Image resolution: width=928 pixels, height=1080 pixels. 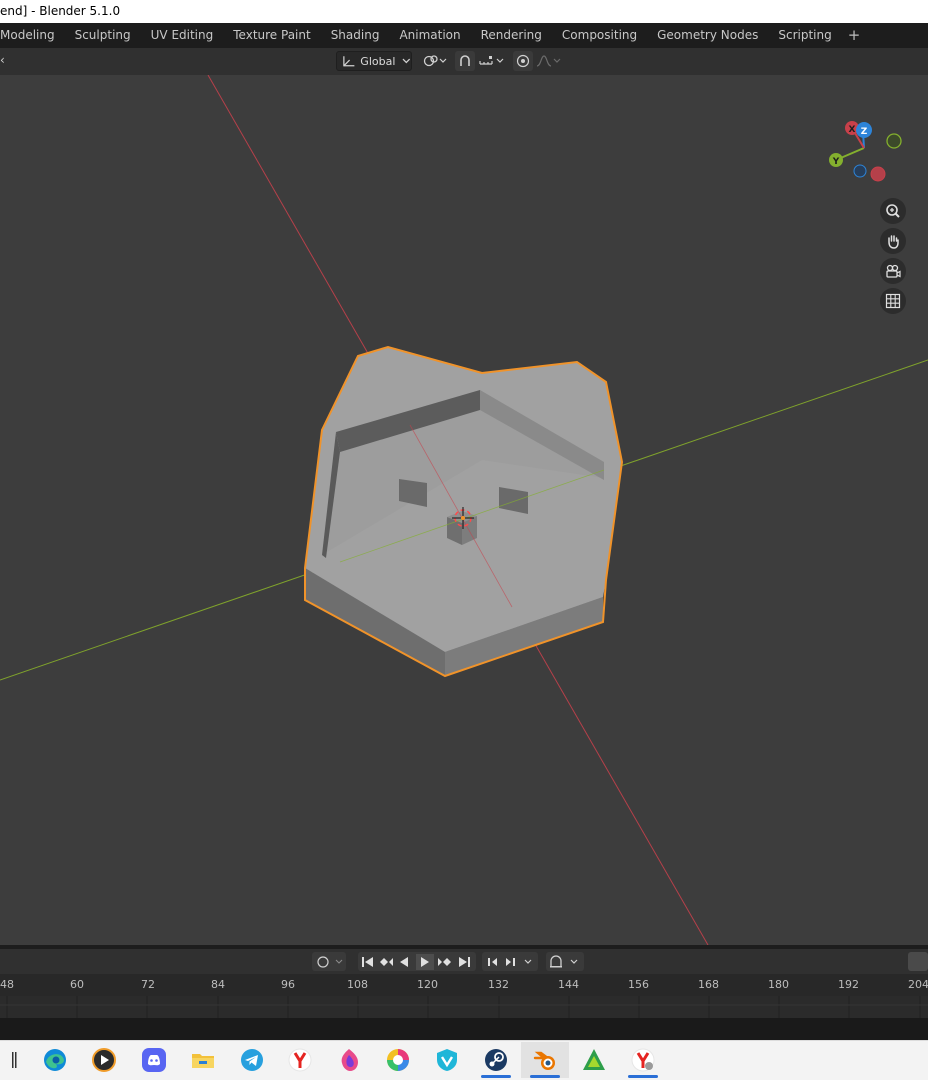 What do you see at coordinates (252, 1060) in the screenshot?
I see `telegram-icon` at bounding box center [252, 1060].